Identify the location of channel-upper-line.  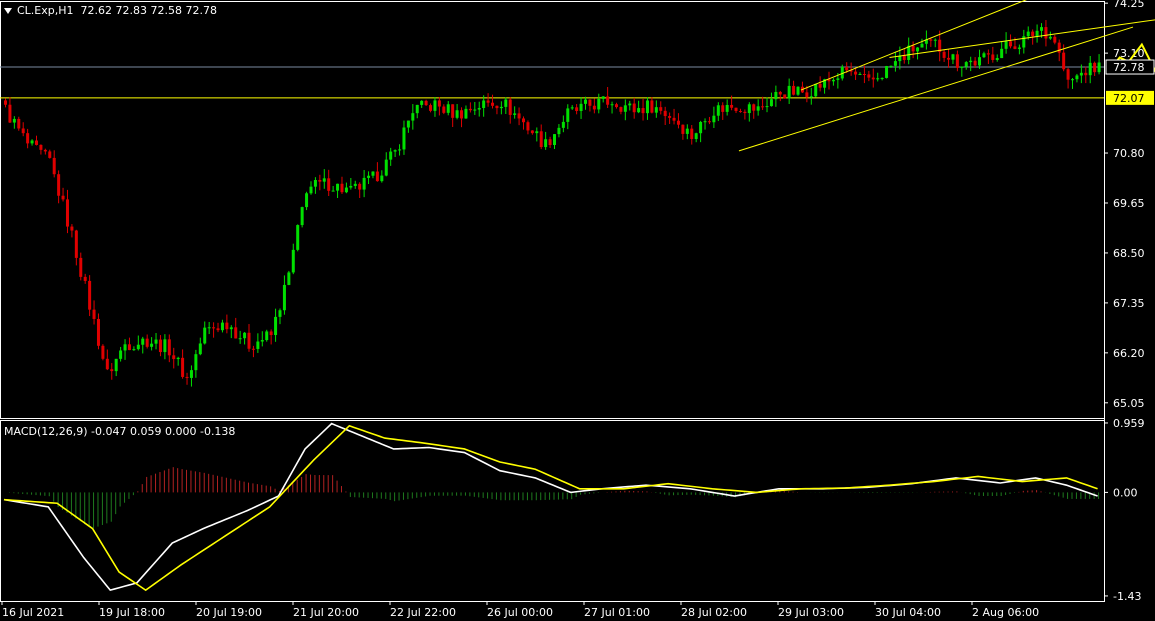
(913, 45).